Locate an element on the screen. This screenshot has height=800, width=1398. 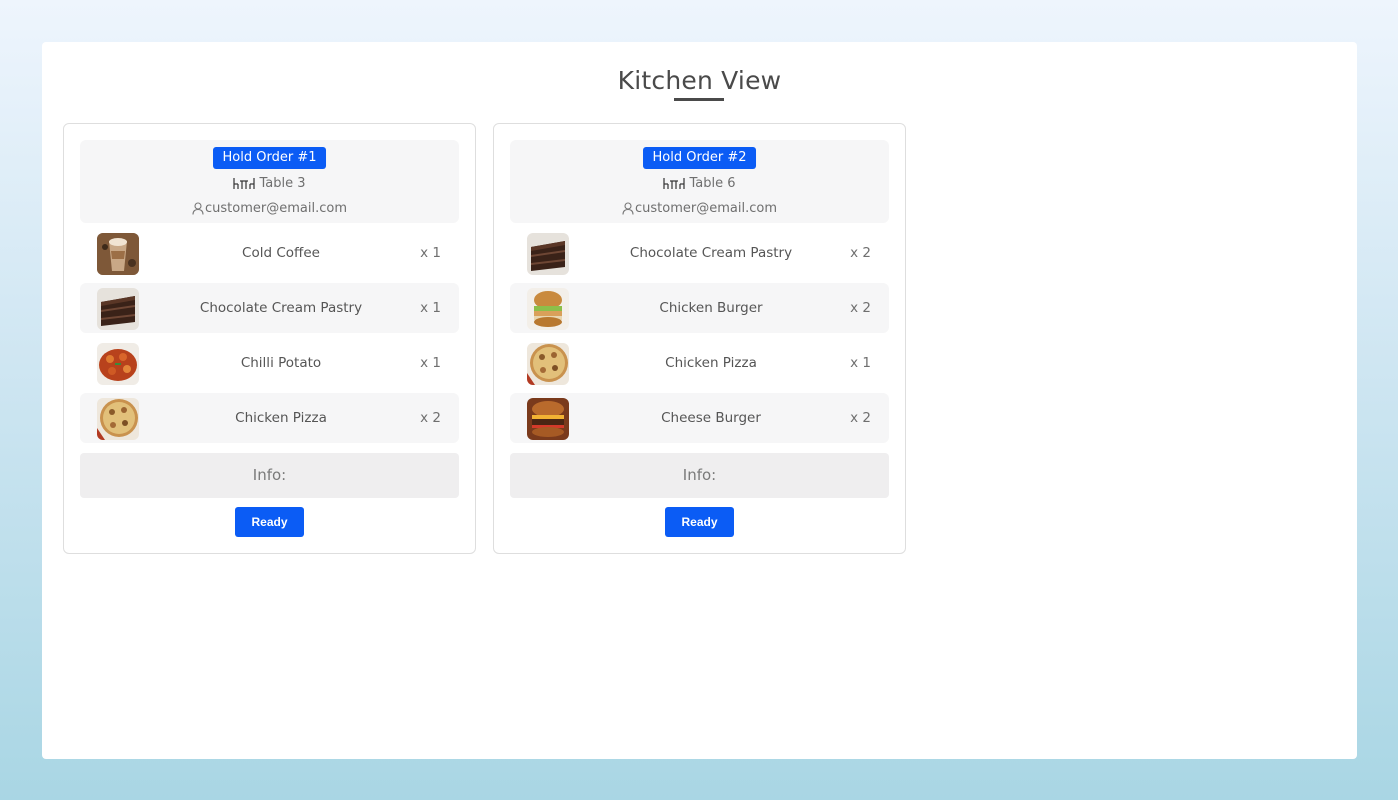
list-item: Chocolate Cream Pastry x 1 is located at coordinates (269, 308).